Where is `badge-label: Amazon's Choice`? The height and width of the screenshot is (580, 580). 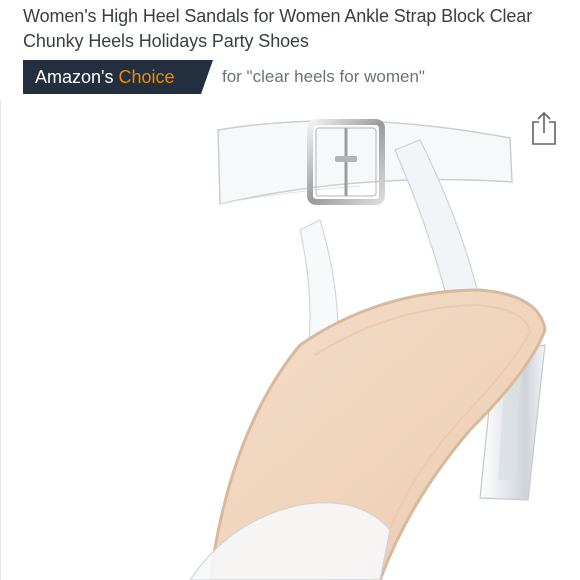
badge-label: Amazon's Choice is located at coordinates (99, 77).